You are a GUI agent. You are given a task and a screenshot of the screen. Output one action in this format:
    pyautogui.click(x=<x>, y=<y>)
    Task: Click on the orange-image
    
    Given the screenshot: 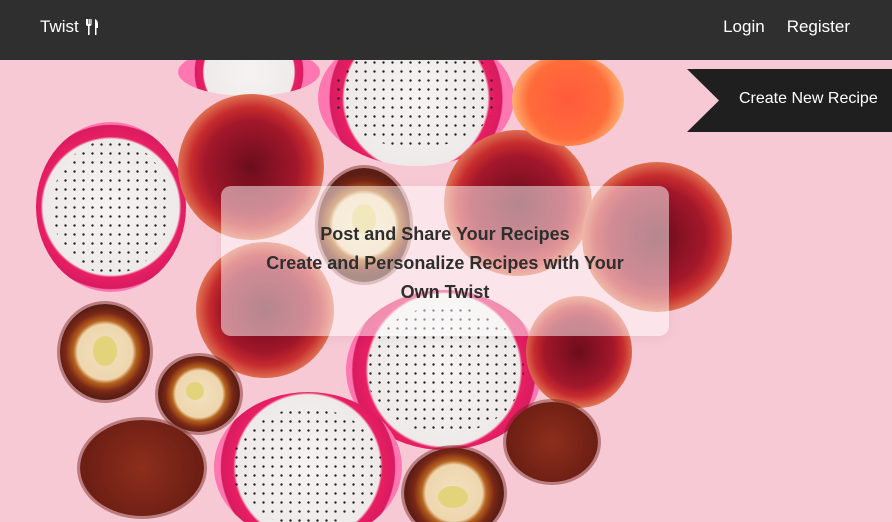 What is the action you would take?
    pyautogui.click(x=568, y=103)
    